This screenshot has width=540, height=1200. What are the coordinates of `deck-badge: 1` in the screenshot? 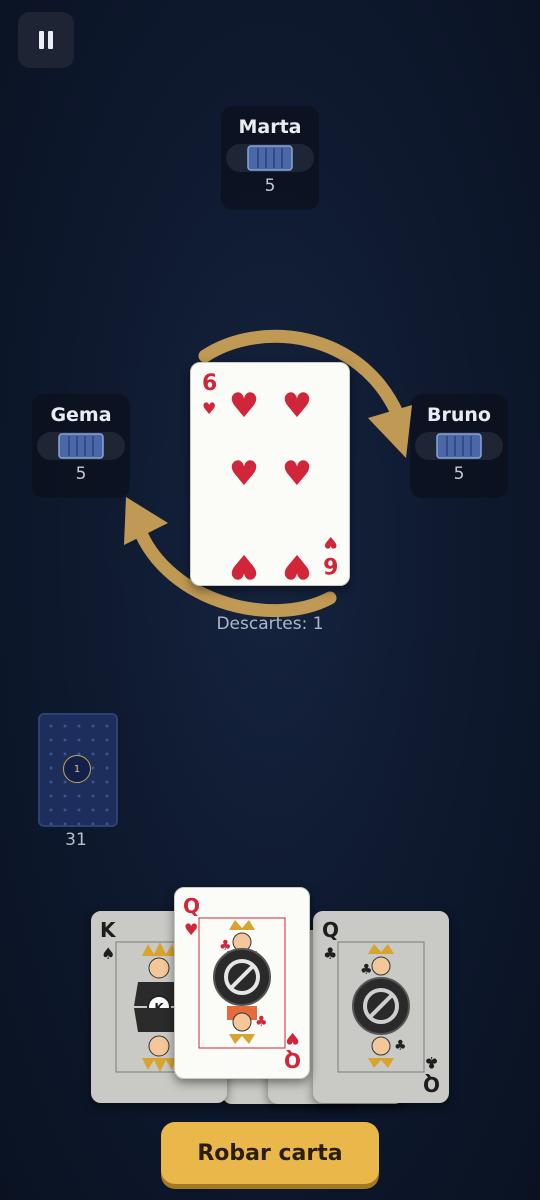 It's located at (77, 769).